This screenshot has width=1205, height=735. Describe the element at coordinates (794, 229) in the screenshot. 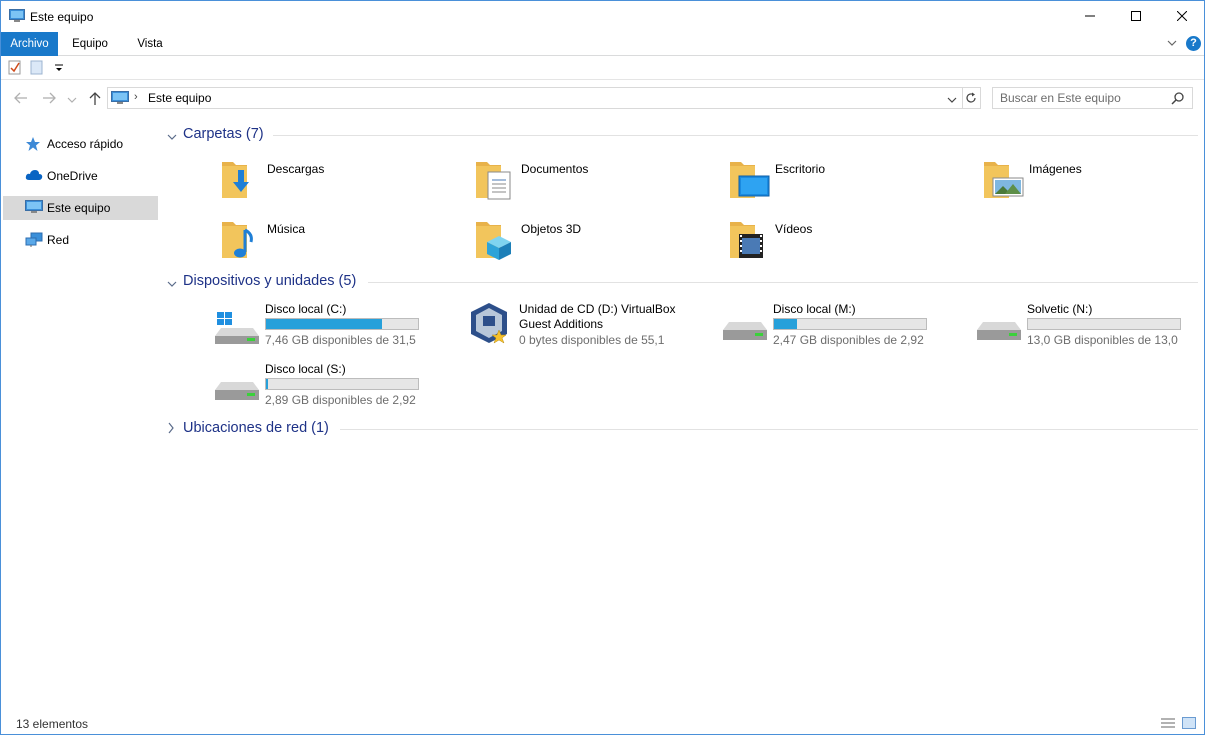

I see `folder-name: Vídeos` at that location.